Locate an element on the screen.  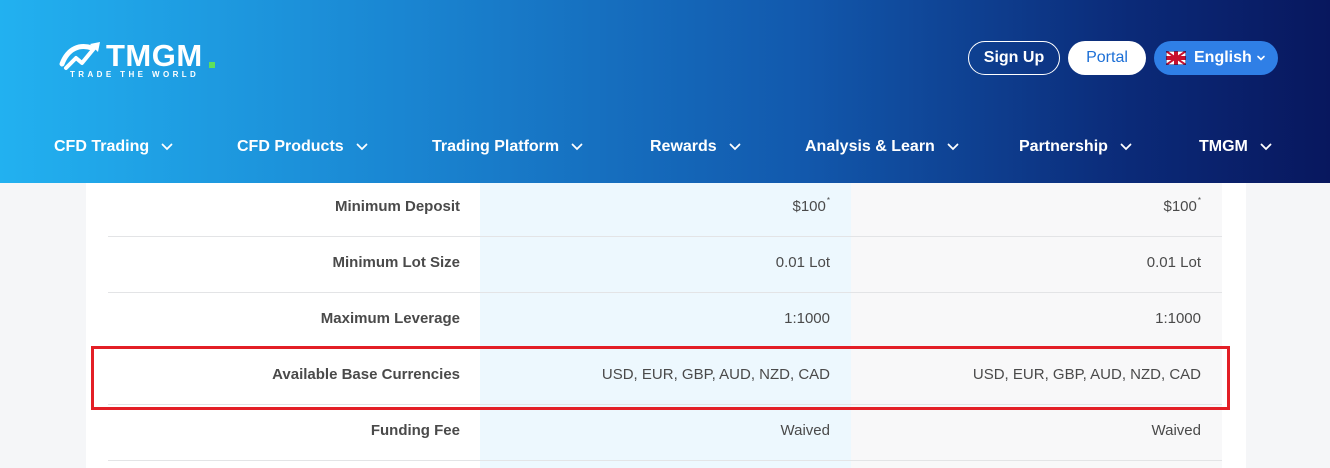
row-label: Maximum Leverage is located at coordinates (390, 318).